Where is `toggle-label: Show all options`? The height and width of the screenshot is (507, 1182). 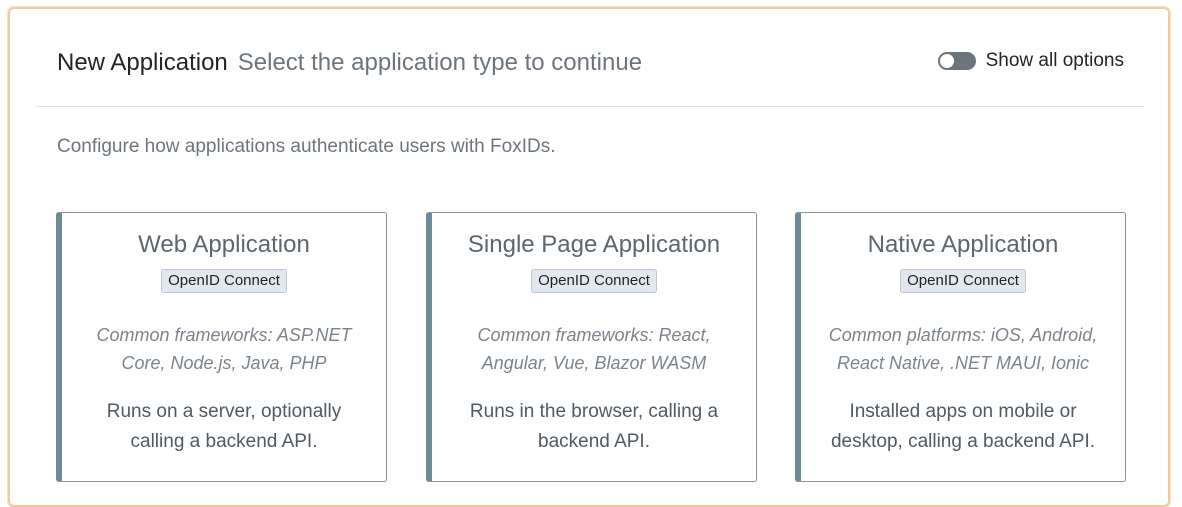 toggle-label: Show all options is located at coordinates (1054, 60).